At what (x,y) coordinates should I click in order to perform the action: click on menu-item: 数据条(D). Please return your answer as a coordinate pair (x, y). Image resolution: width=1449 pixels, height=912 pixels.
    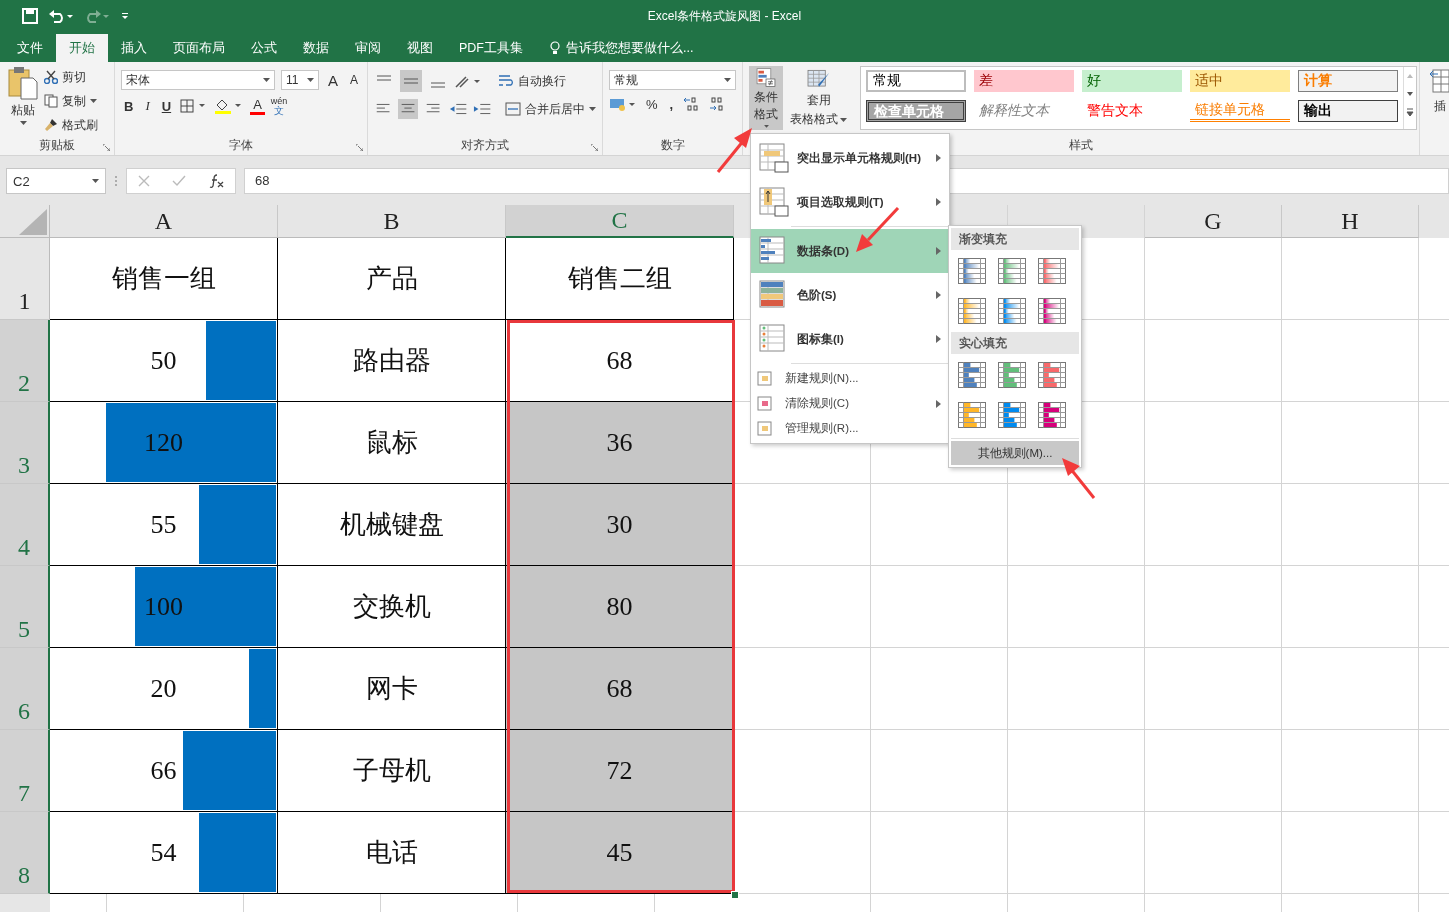
    Looking at the image, I should click on (850, 251).